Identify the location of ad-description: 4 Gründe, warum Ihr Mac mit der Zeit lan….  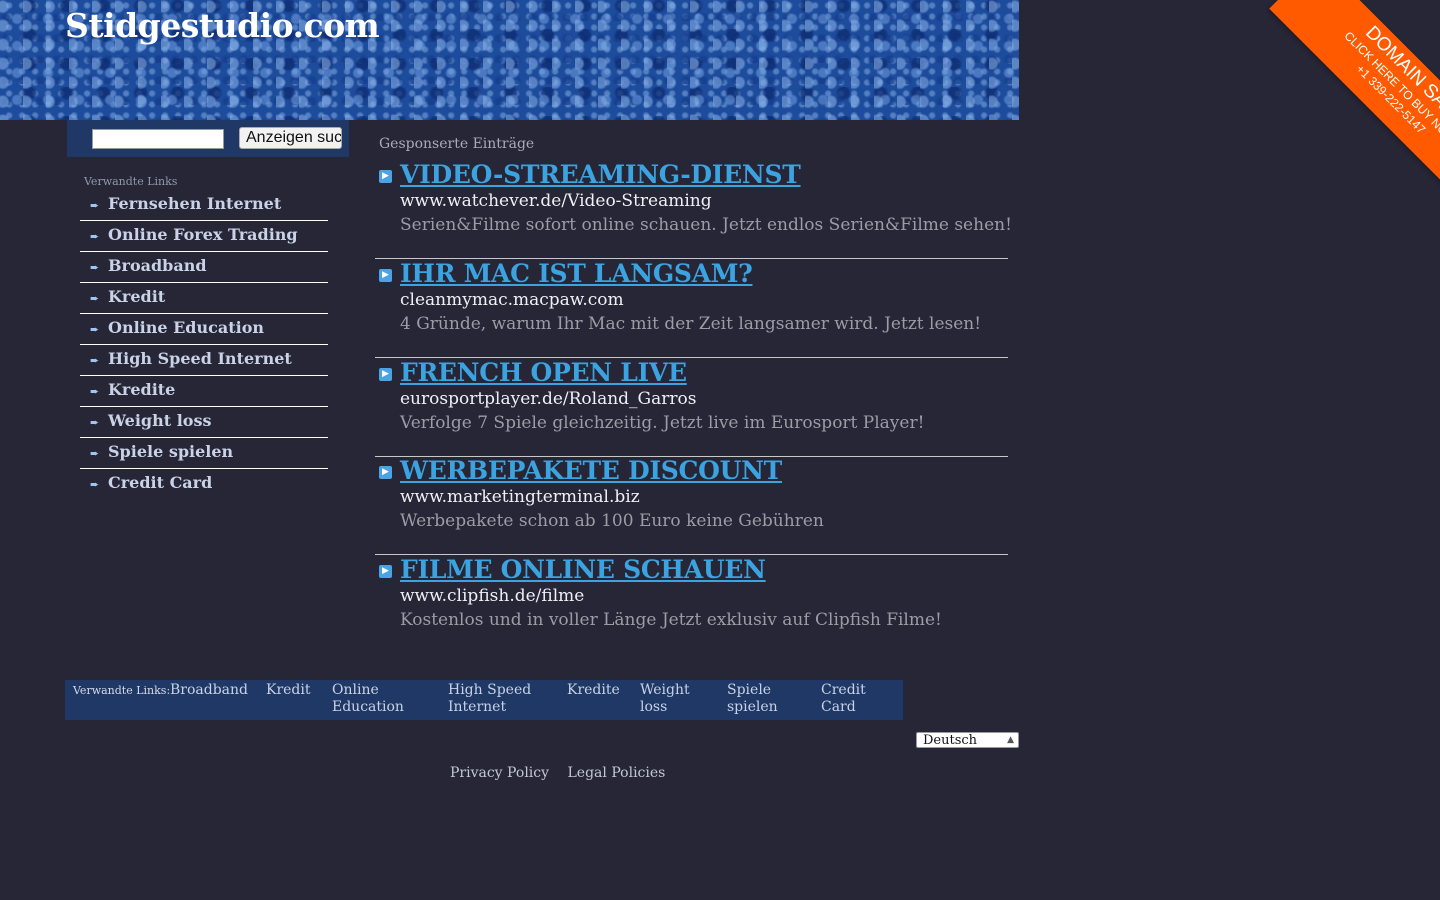
(691, 324).